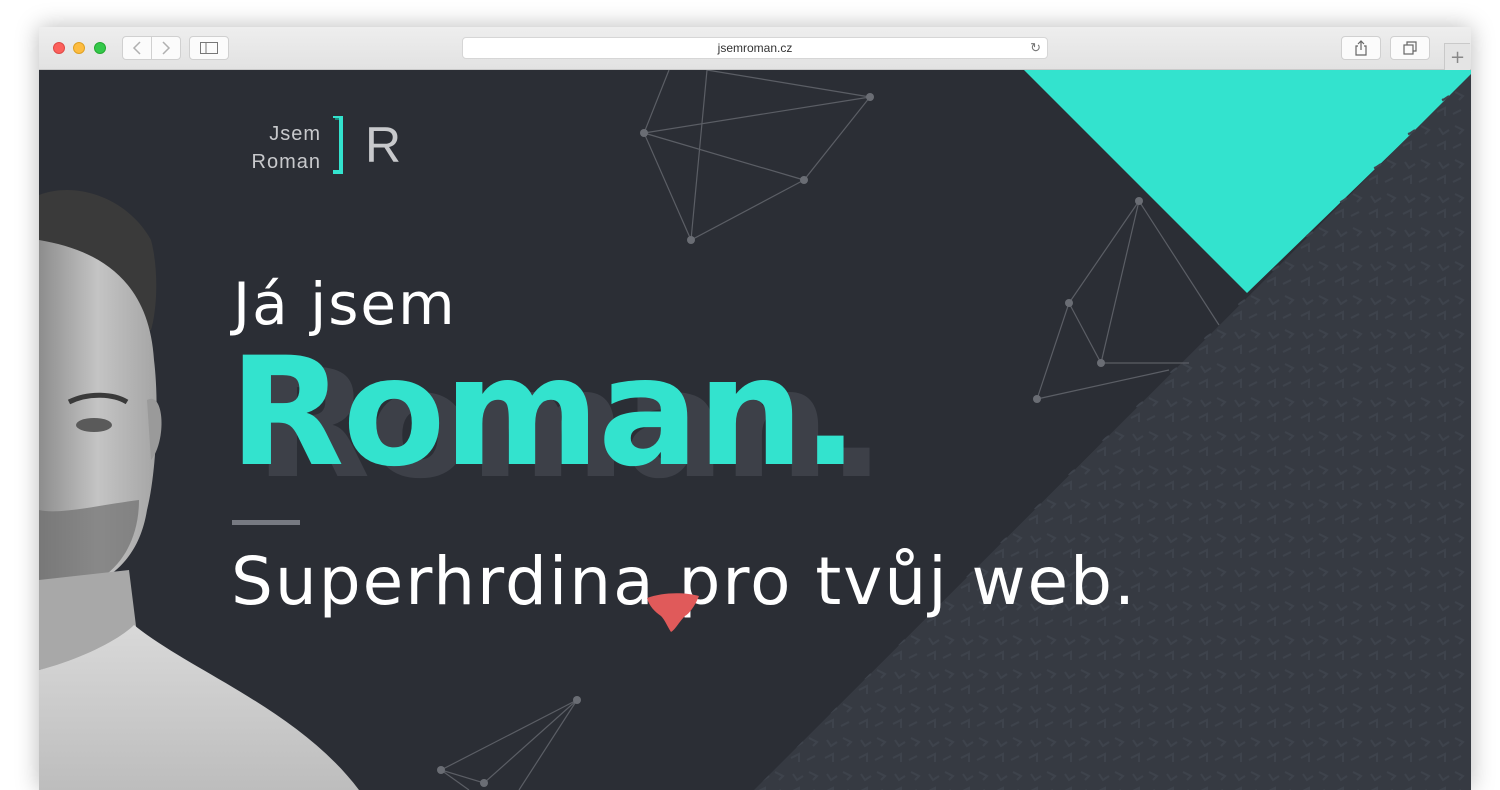 This screenshot has height=790, width=1500. What do you see at coordinates (280, 148) in the screenshot?
I see `logo-wordmark: Jsem Roman` at bounding box center [280, 148].